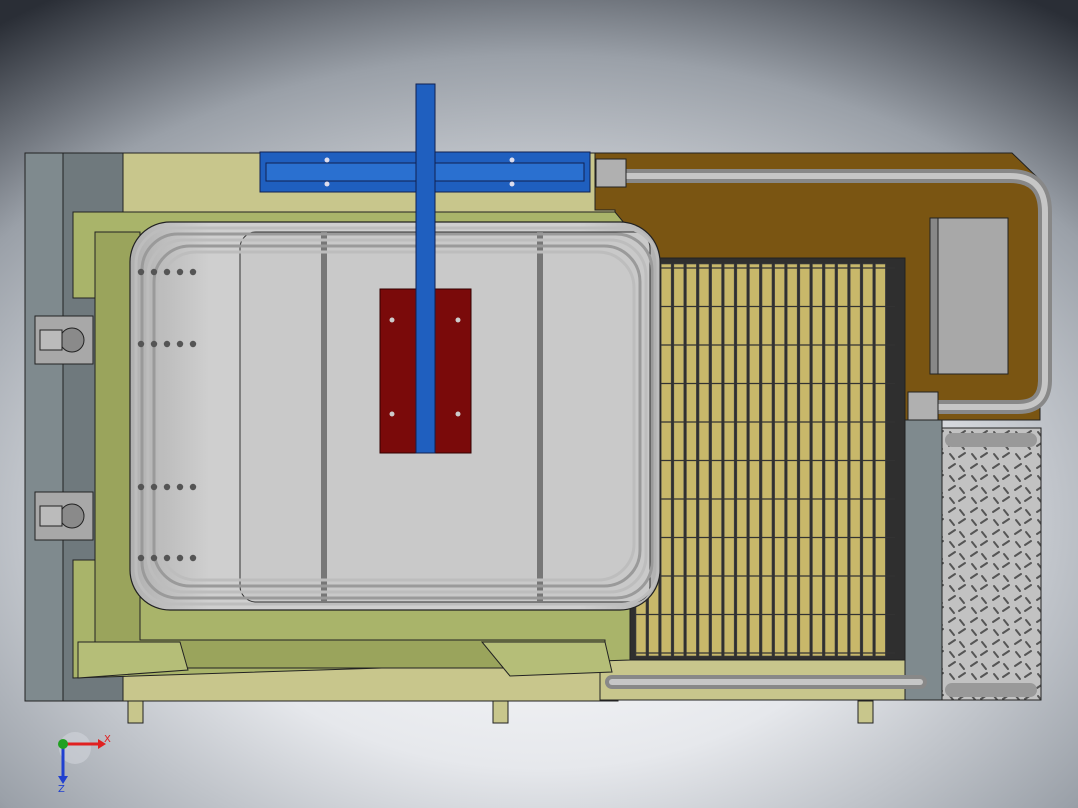 This screenshot has width=1078, height=808. I want to click on leg-right, so click(865, 712).